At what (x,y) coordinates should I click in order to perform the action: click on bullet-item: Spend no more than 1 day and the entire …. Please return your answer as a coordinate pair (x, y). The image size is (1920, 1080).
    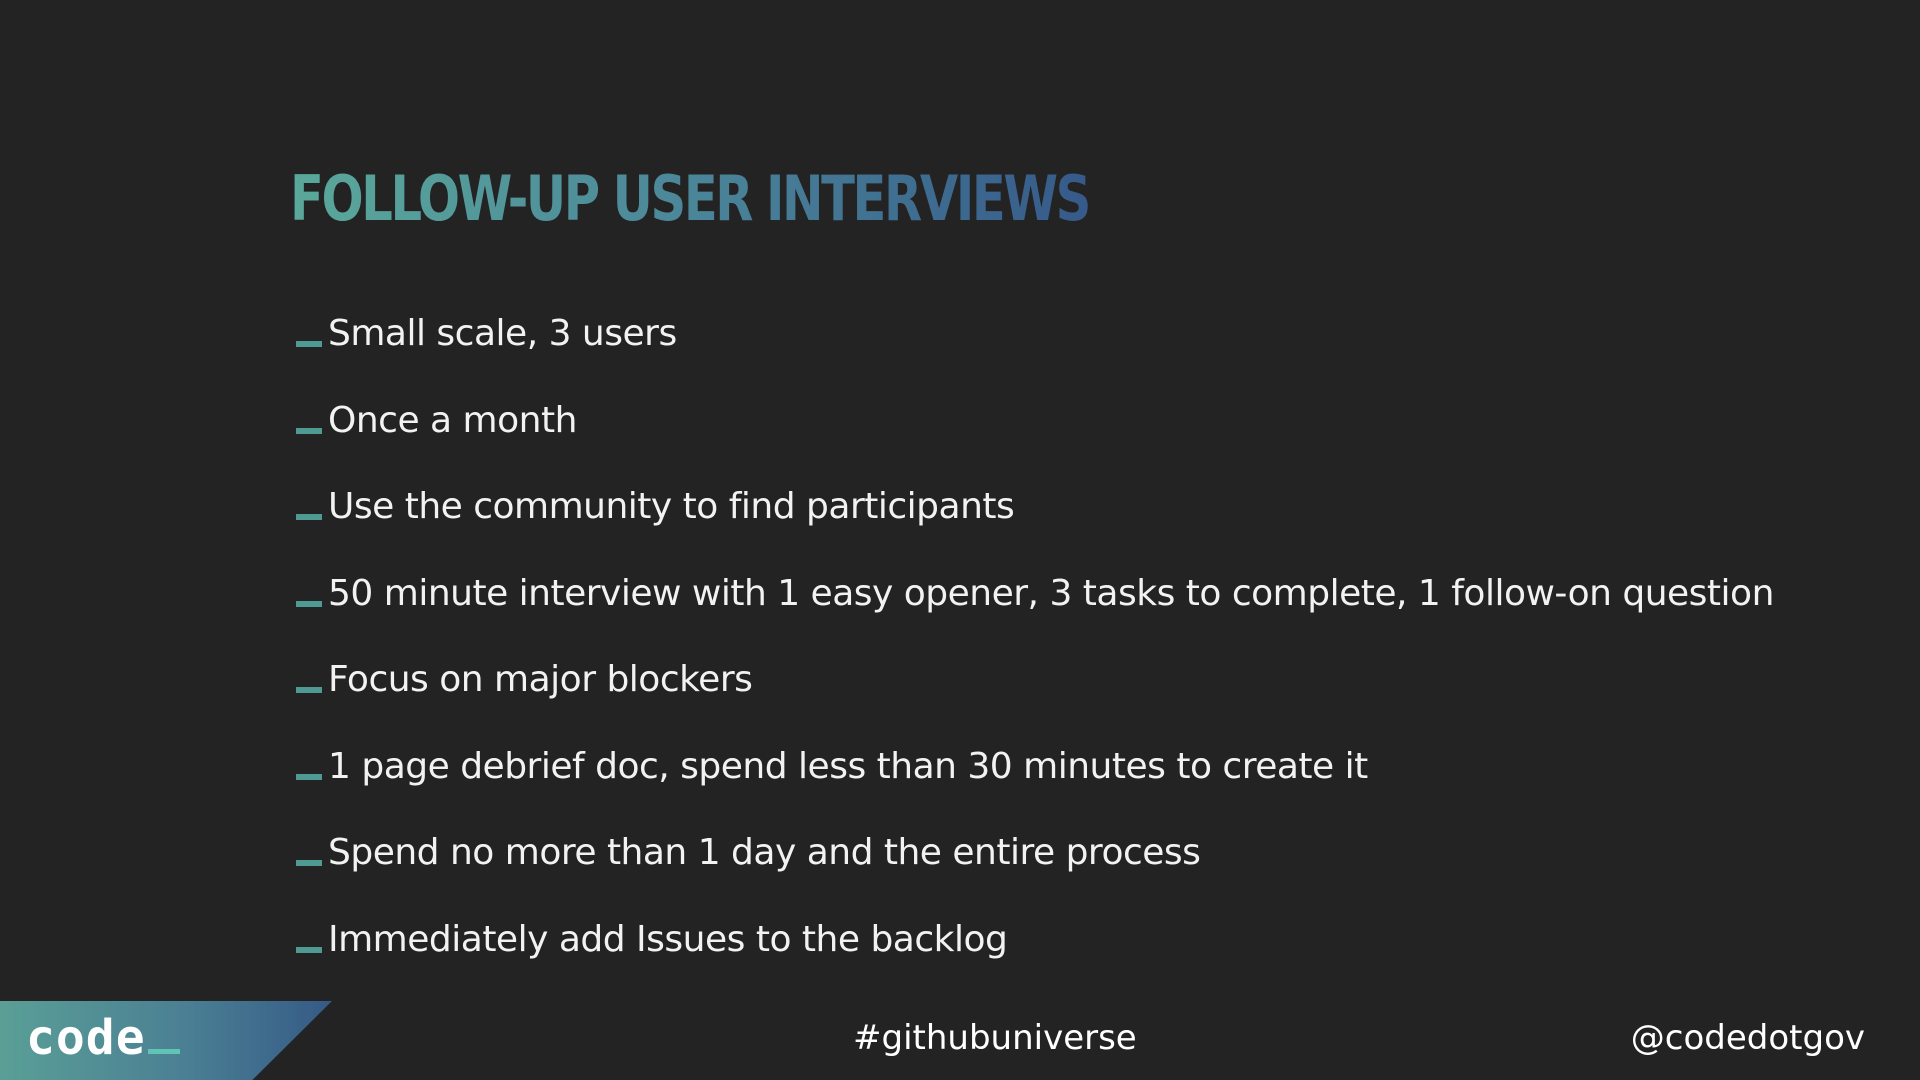
    Looking at the image, I should click on (1035, 867).